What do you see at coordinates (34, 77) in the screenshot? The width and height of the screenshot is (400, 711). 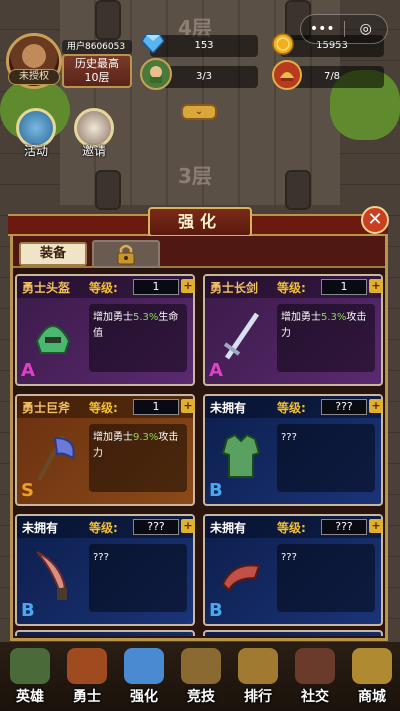 I see `username: 未授权` at bounding box center [34, 77].